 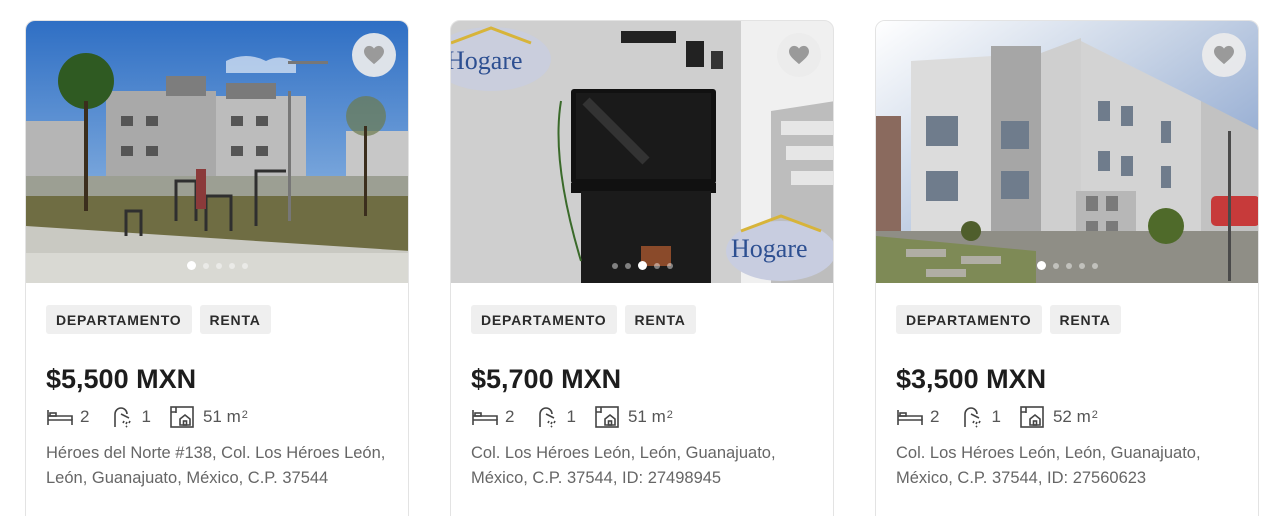 I want to click on area: 52 m2, so click(x=1058, y=417).